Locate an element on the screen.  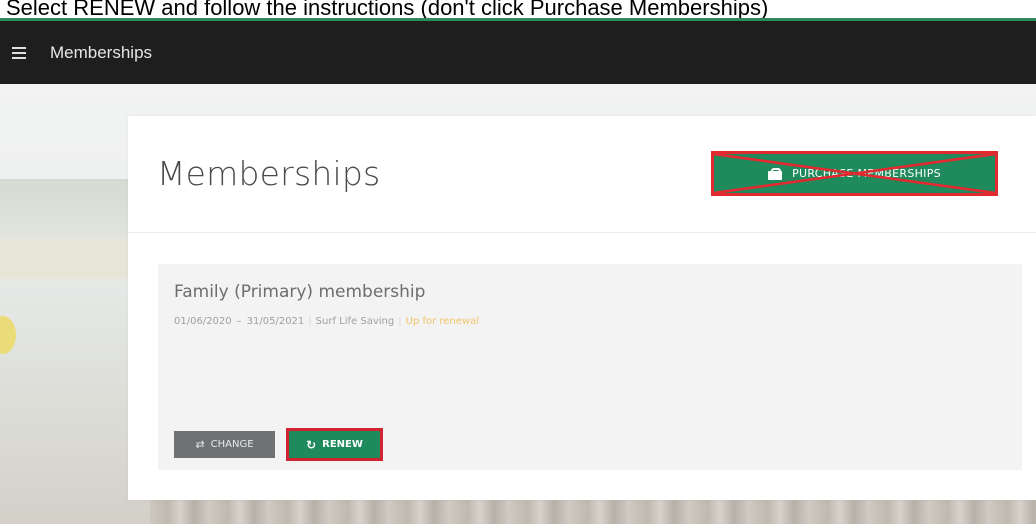
purchase-memberships-button: PURCHASE MEMBERSHIPS is located at coordinates (854, 173).